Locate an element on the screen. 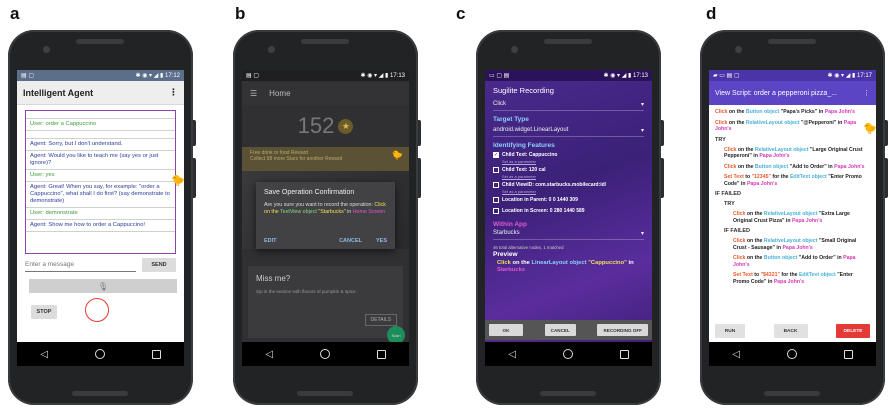 The height and width of the screenshot is (415, 889). recording-title: Sugilite Recording is located at coordinates (523, 90).